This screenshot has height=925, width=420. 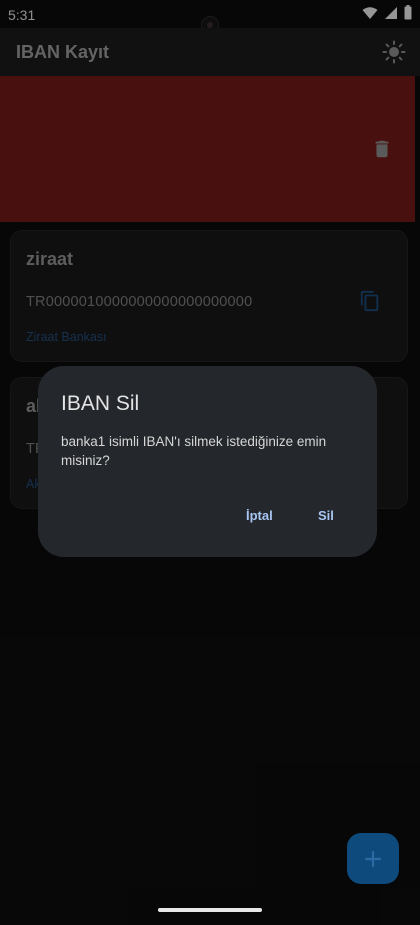 What do you see at coordinates (370, 12) in the screenshot?
I see `wifi-icon` at bounding box center [370, 12].